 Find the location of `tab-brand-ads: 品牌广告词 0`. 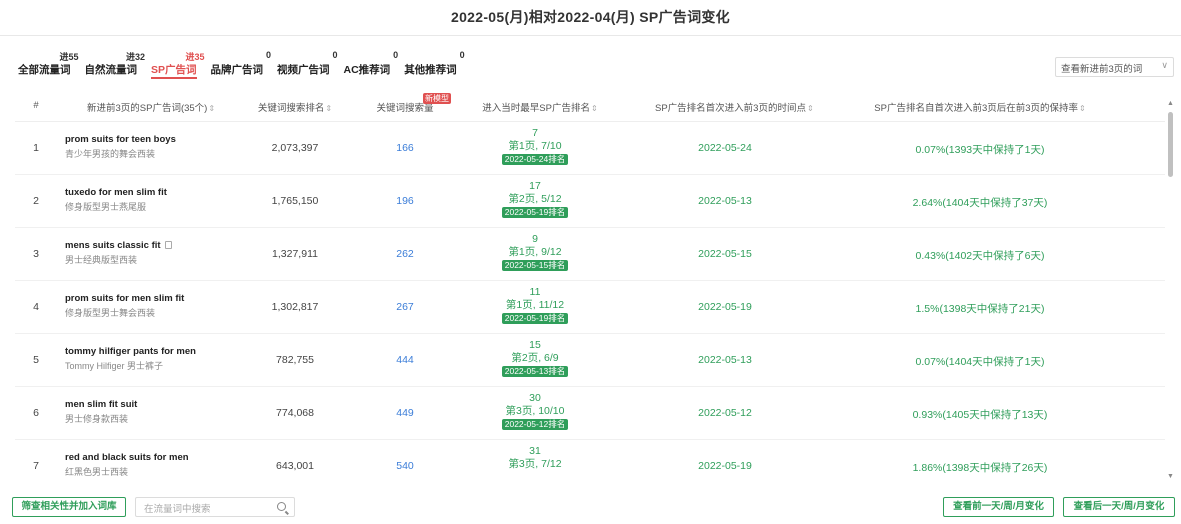

tab-brand-ads: 品牌广告词 0 is located at coordinates (241, 64).